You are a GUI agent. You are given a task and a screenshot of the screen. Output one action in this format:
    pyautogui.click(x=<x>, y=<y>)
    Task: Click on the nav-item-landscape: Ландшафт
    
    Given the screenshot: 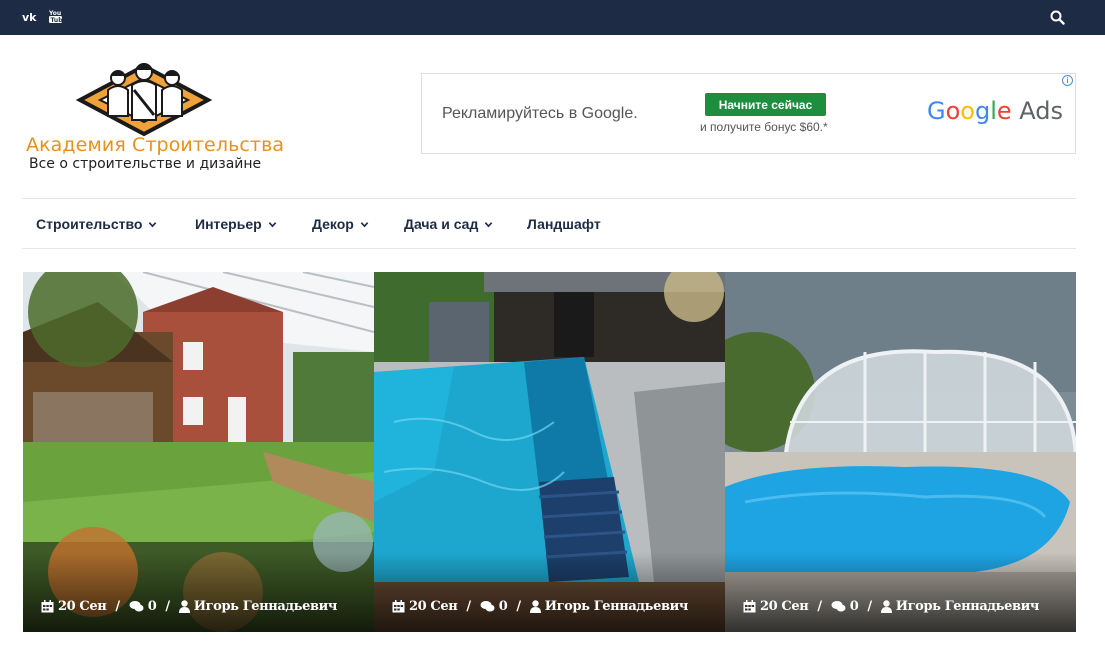 What is the action you would take?
    pyautogui.click(x=564, y=224)
    